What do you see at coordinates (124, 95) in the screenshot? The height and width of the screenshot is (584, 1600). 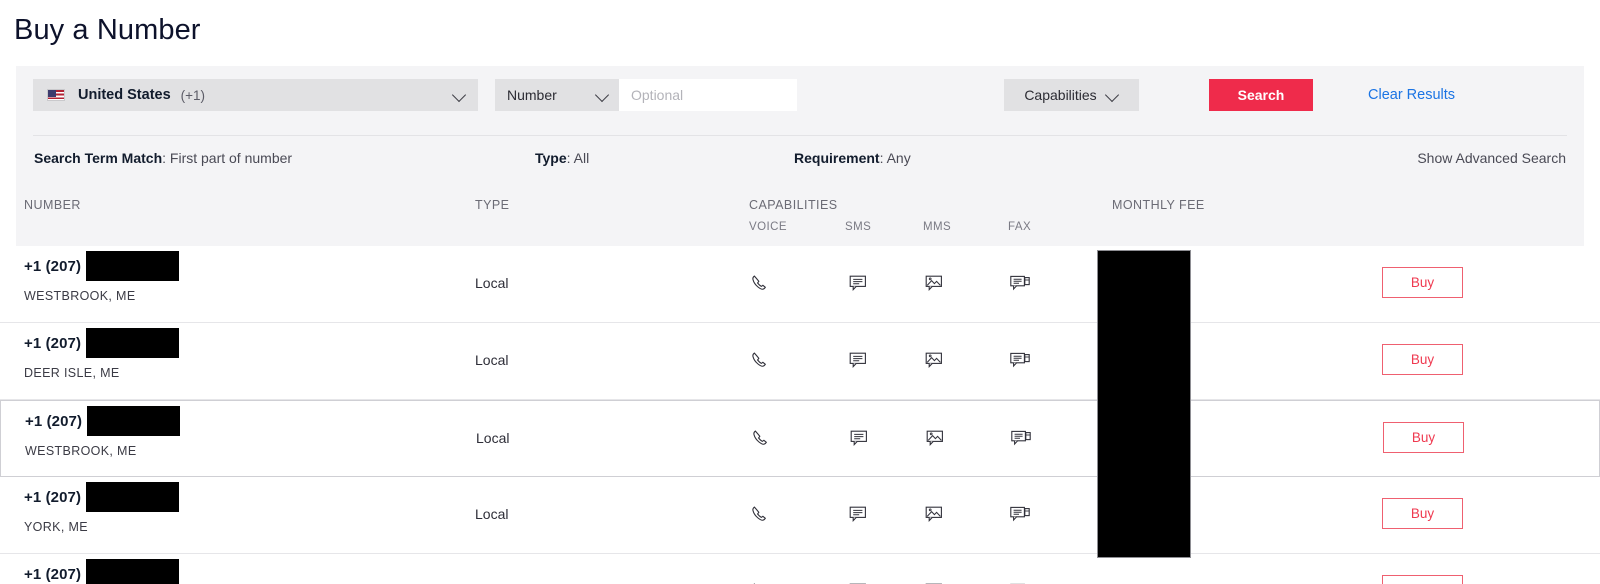 I see `country-name: United States` at bounding box center [124, 95].